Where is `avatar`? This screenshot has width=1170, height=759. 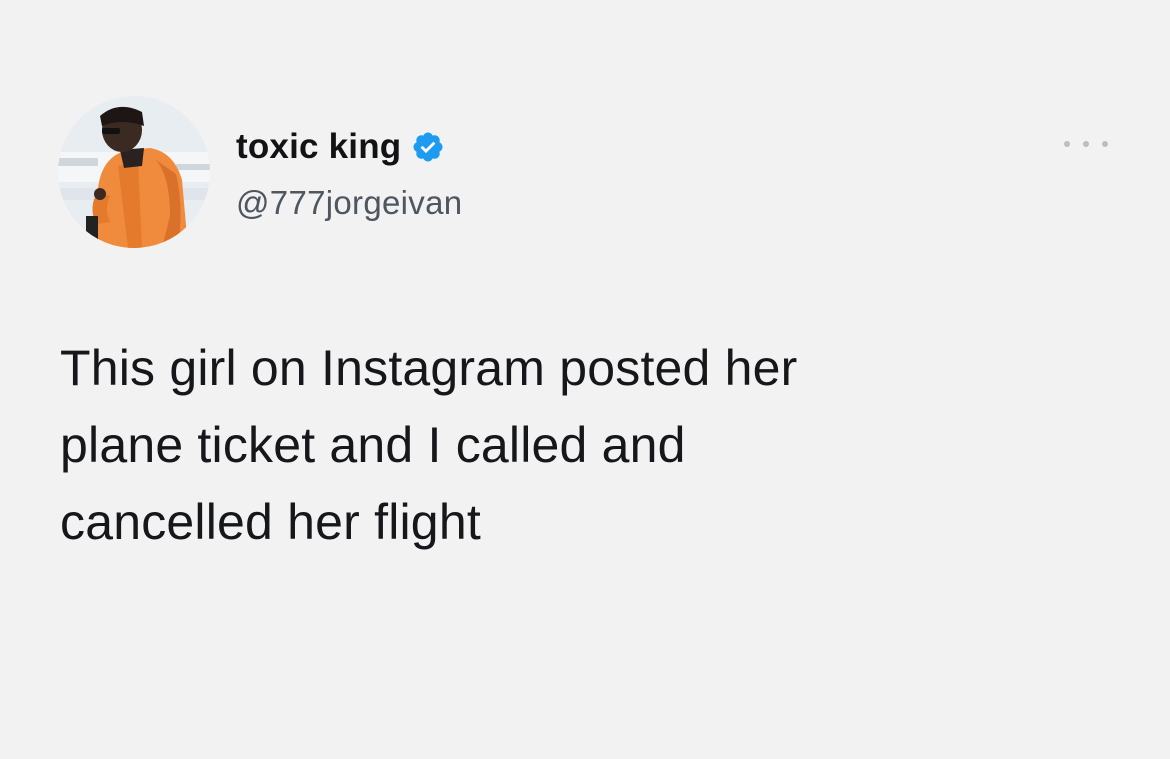 avatar is located at coordinates (134, 172).